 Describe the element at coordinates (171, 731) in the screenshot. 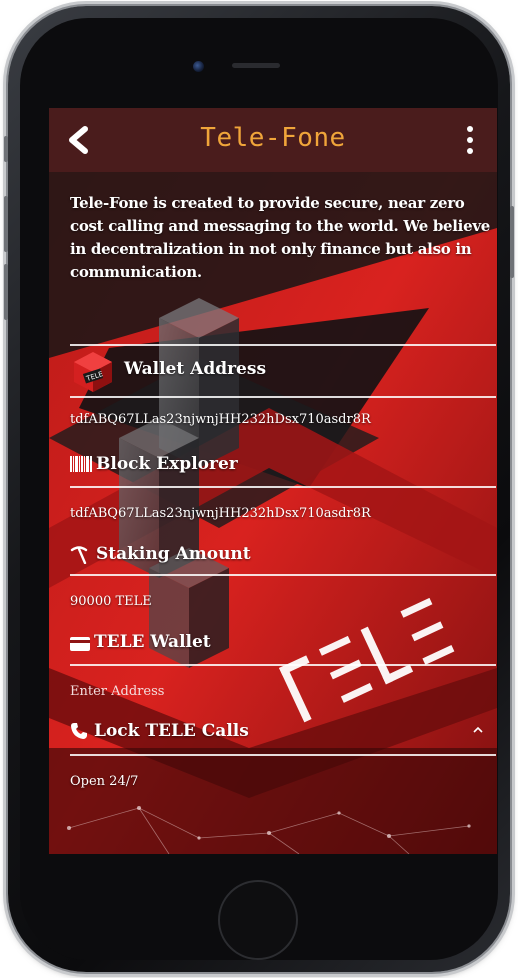

I see `lock-tele-calls-title: Lock TELE Calls` at that location.